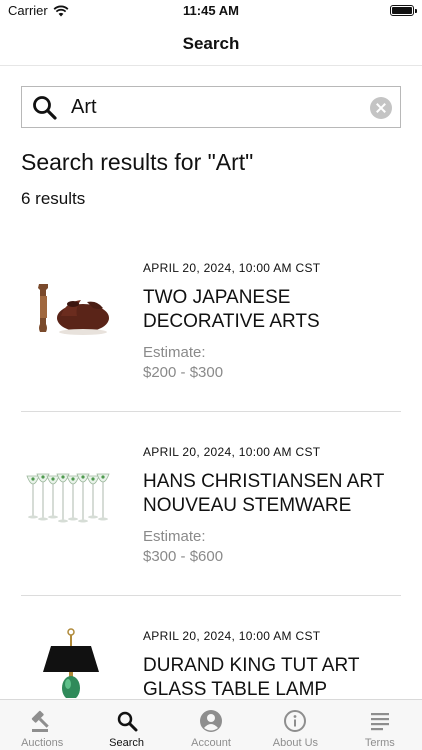 The width and height of the screenshot is (422, 750). I want to click on account-icon, so click(211, 721).